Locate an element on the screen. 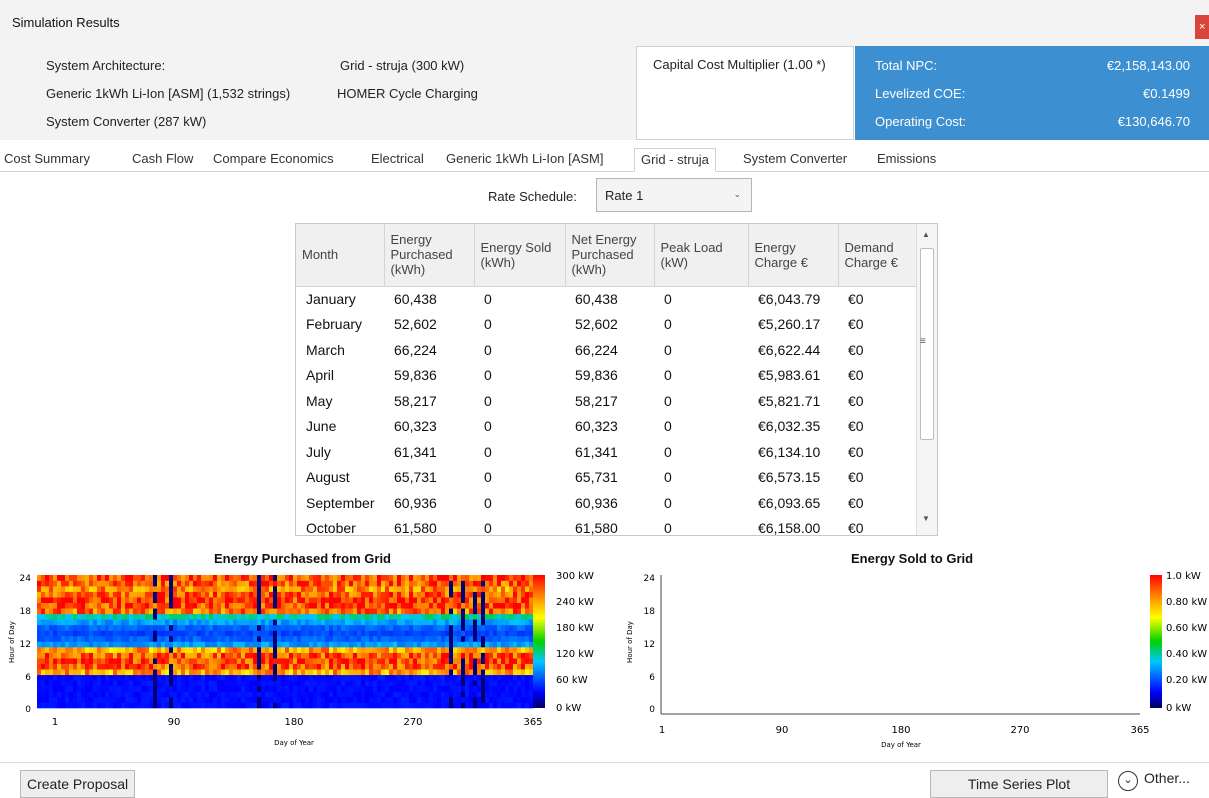 Image resolution: width=1209 pixels, height=798 pixels. table-row: September 60,936 0 60,936 0 €6,093.65 €0 is located at coordinates (606, 503).